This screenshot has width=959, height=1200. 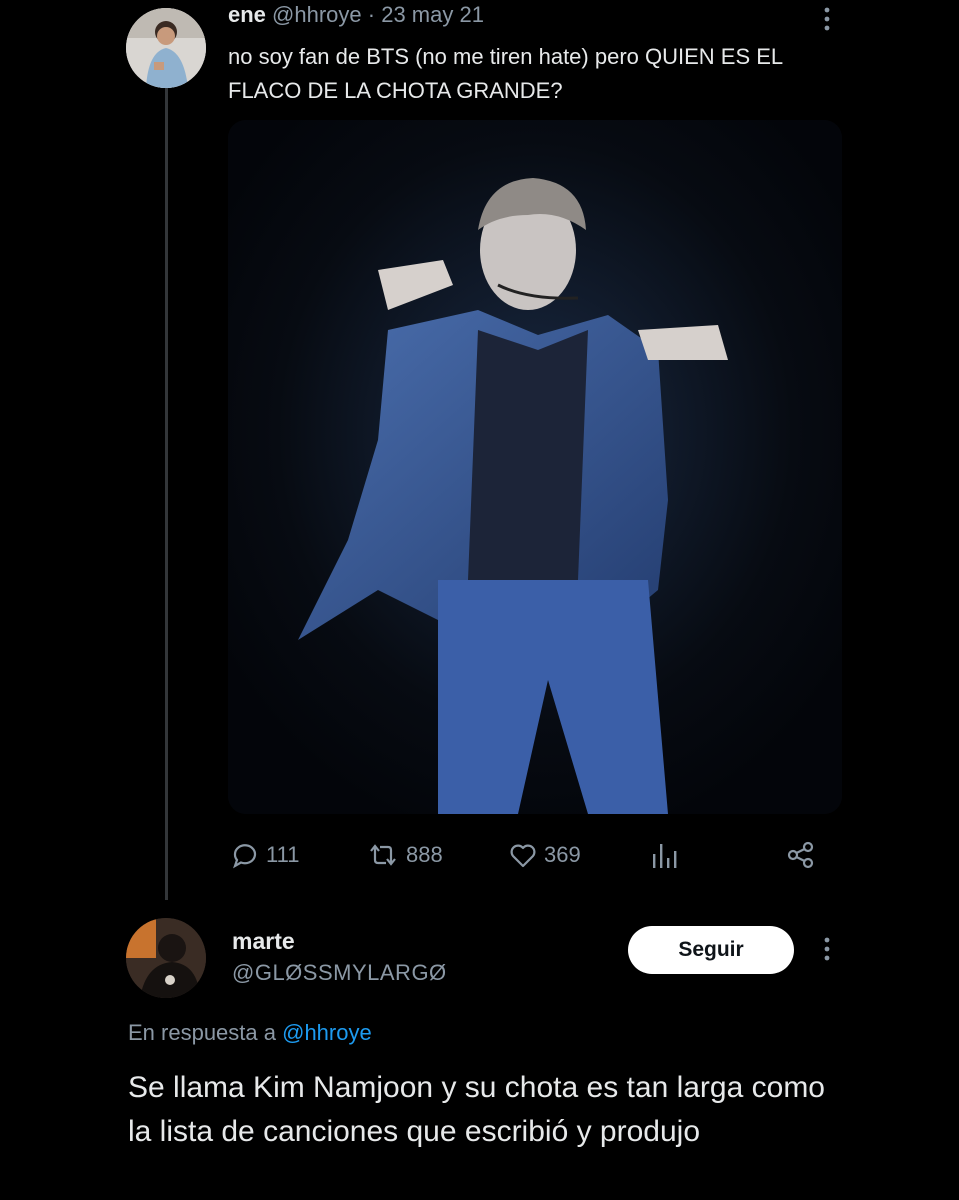 I want to click on tweet-header: ene @hhroye · 23 may 21, so click(x=356, y=15).